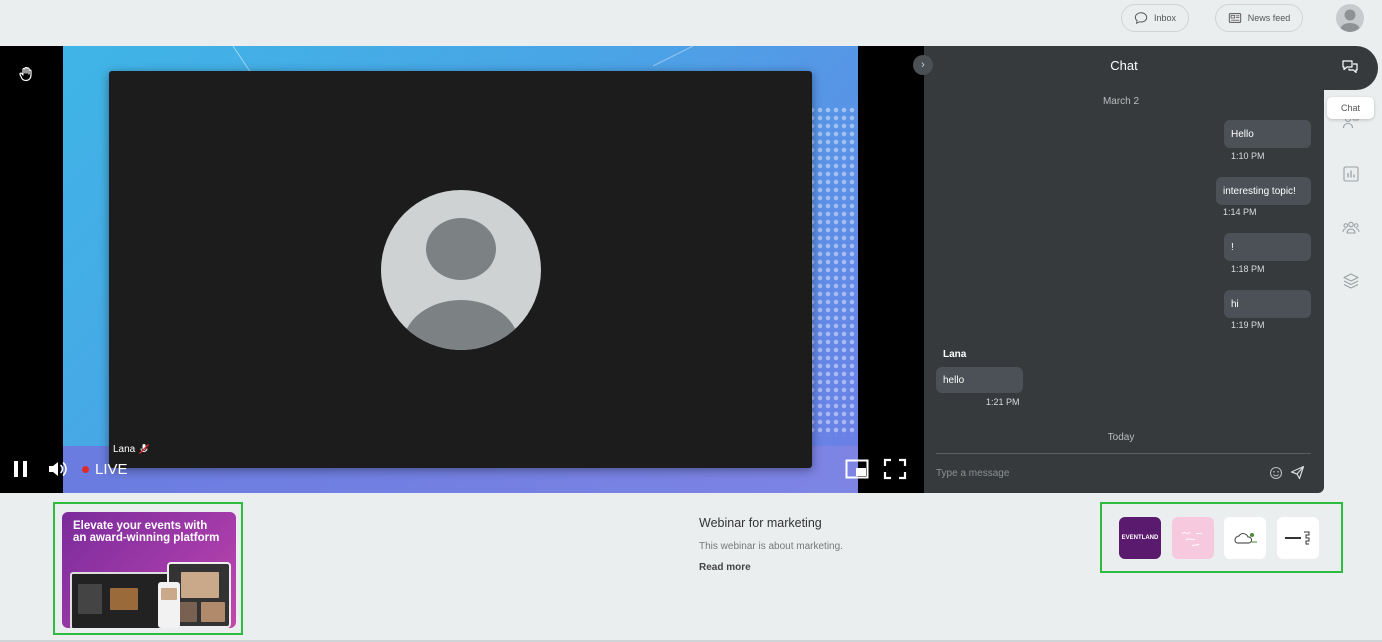 This screenshot has width=1382, height=642. Describe the element at coordinates (1263, 191) in the screenshot. I see `chat-message: interesting topic!` at that location.